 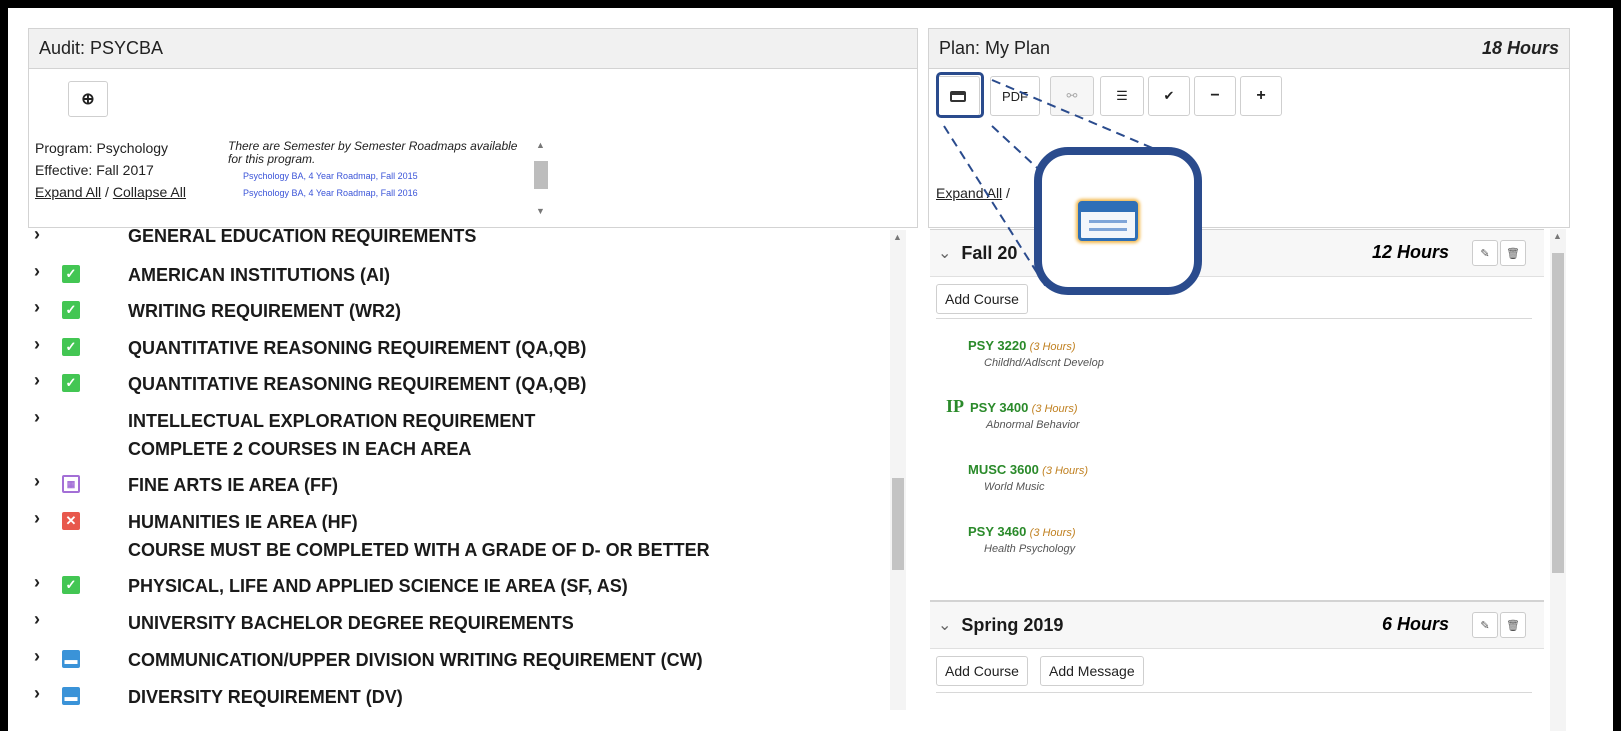 What do you see at coordinates (996, 208) in the screenshot?
I see `callout-line-bottom` at bounding box center [996, 208].